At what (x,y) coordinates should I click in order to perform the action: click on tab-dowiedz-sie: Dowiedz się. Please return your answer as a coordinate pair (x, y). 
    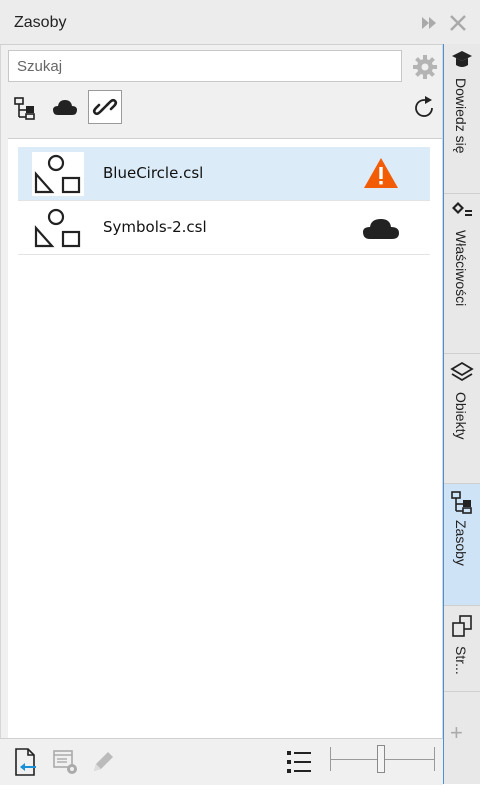
    Looking at the image, I should click on (462, 119).